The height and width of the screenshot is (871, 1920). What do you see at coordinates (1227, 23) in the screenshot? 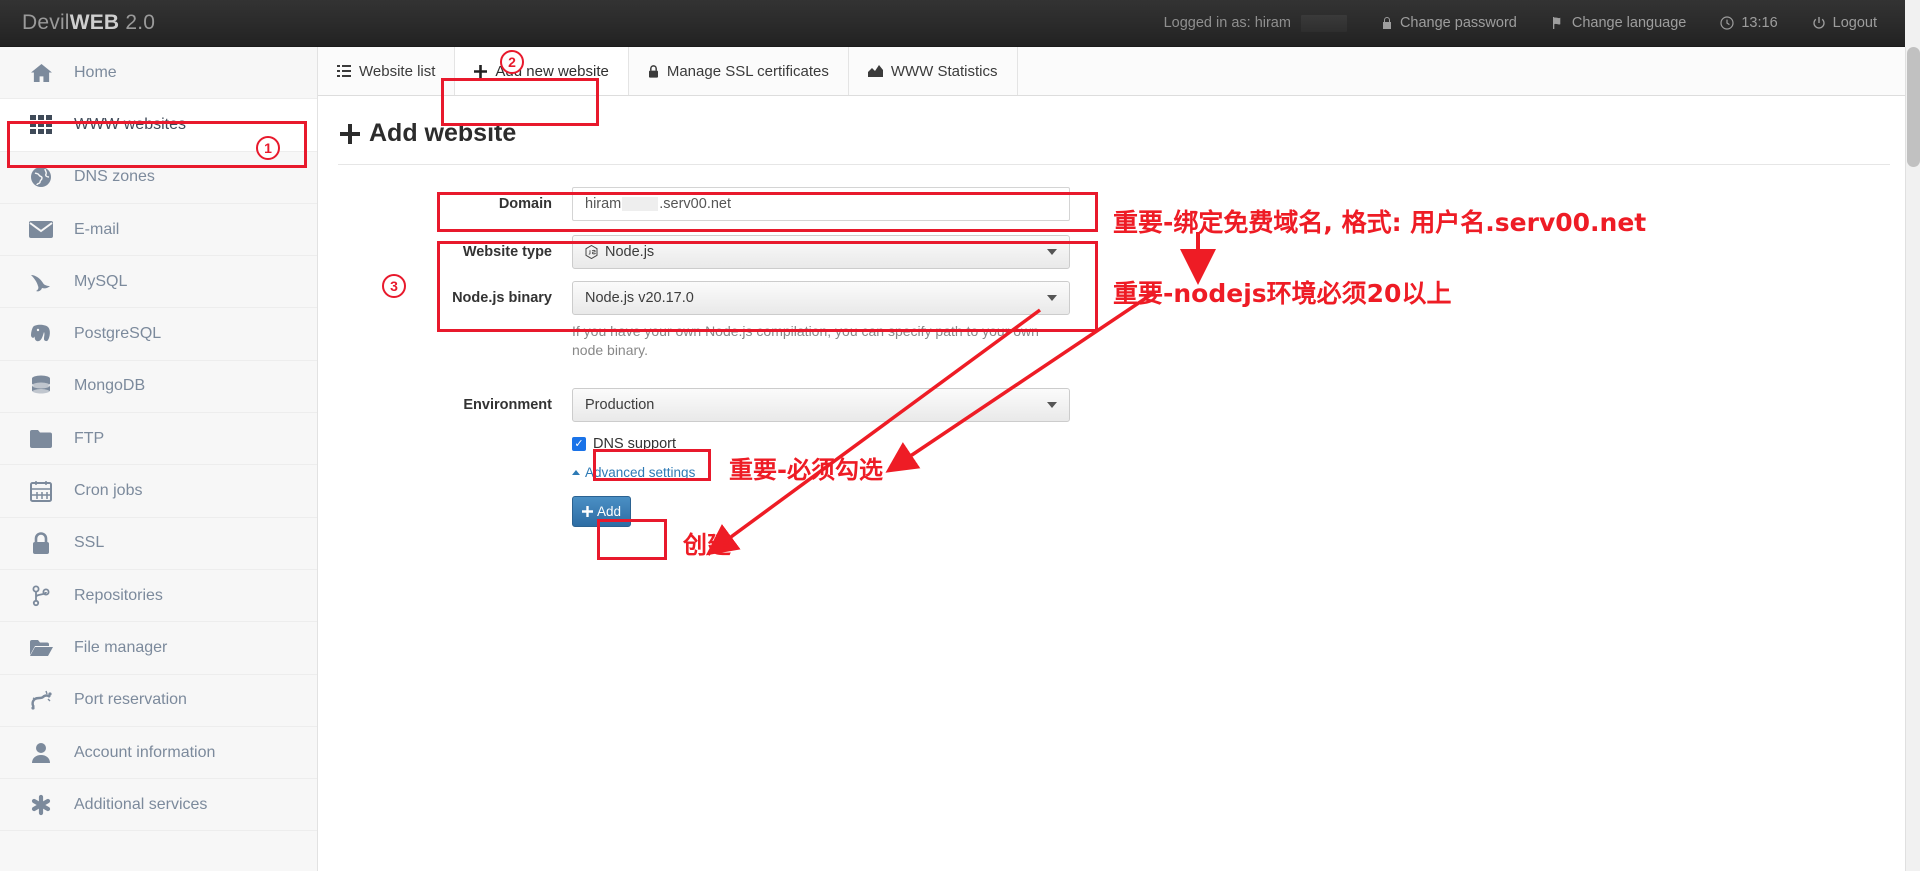
I see `logged-in-label: Logged in as: hiram` at bounding box center [1227, 23].